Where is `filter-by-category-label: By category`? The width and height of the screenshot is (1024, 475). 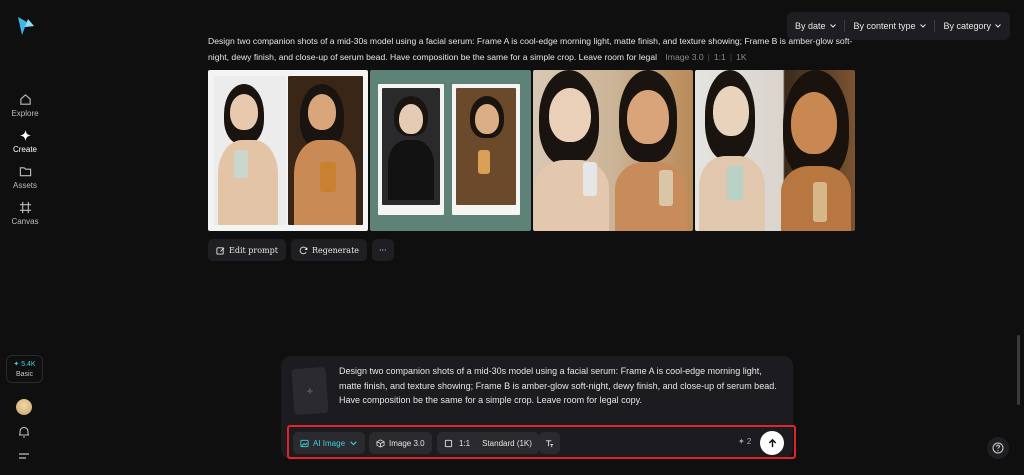
filter-by-category-label: By category is located at coordinates (967, 26).